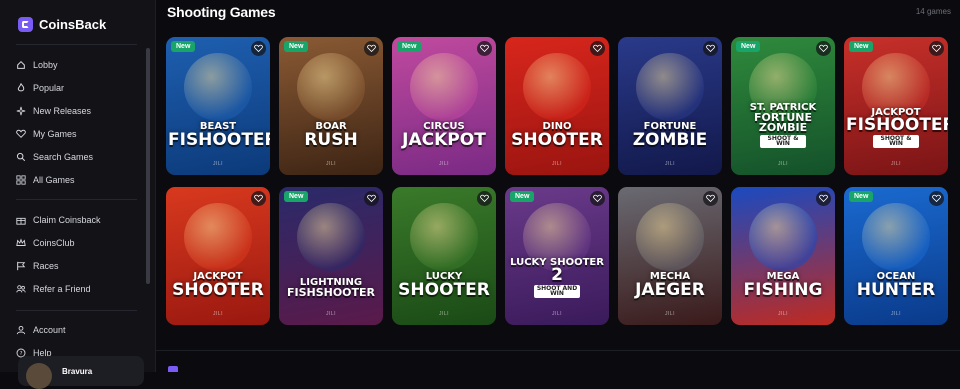 This screenshot has width=960, height=389. Describe the element at coordinates (783, 141) in the screenshot. I see `game-title-tag: Shoot & Win` at that location.